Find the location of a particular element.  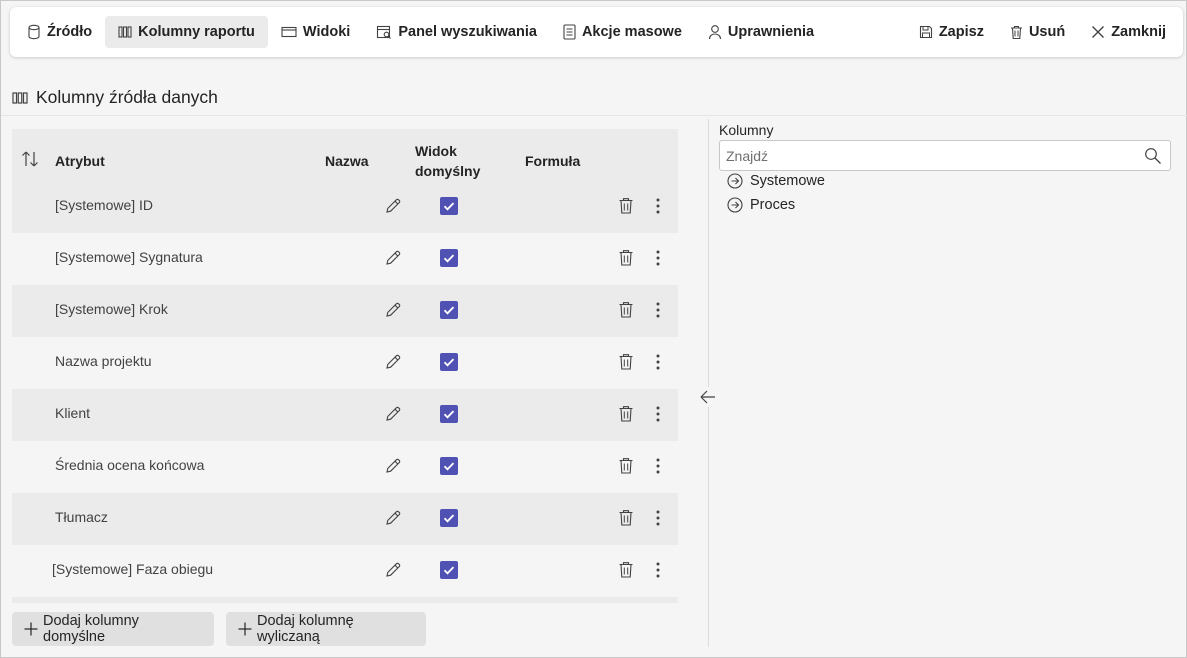

section-title-text: Kolumny źródła danych is located at coordinates (127, 97).